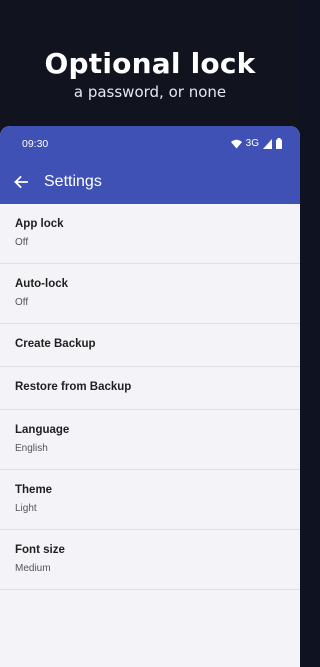  What do you see at coordinates (73, 181) in the screenshot?
I see `page-title: Settings` at bounding box center [73, 181].